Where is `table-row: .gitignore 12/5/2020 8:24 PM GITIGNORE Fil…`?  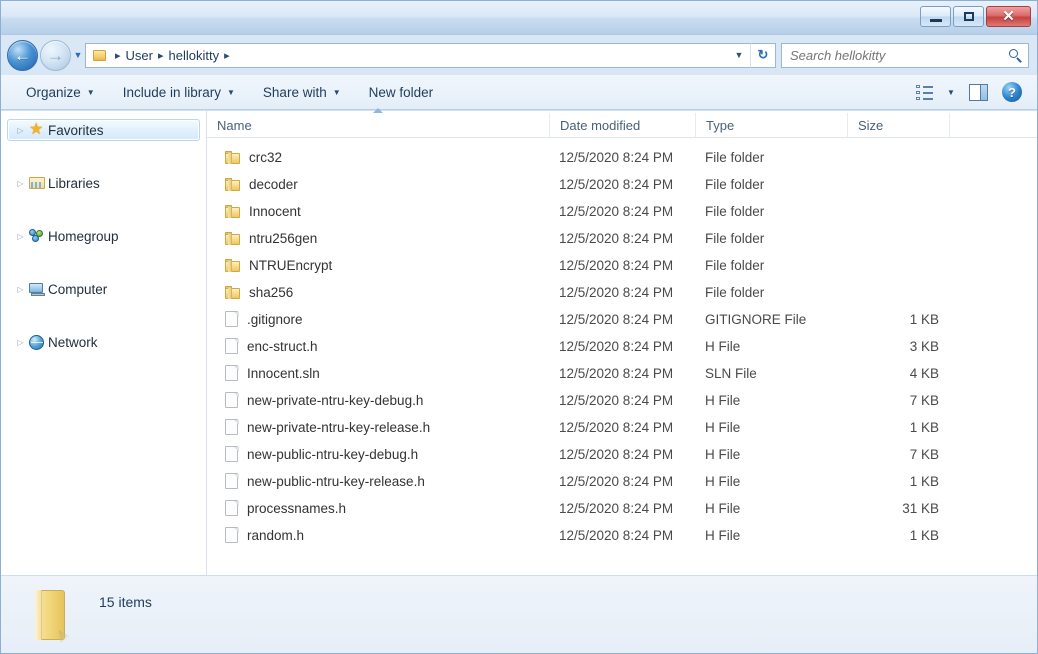 table-row: .gitignore 12/5/2020 8:24 PM GITIGNORE Fil… is located at coordinates (622, 319).